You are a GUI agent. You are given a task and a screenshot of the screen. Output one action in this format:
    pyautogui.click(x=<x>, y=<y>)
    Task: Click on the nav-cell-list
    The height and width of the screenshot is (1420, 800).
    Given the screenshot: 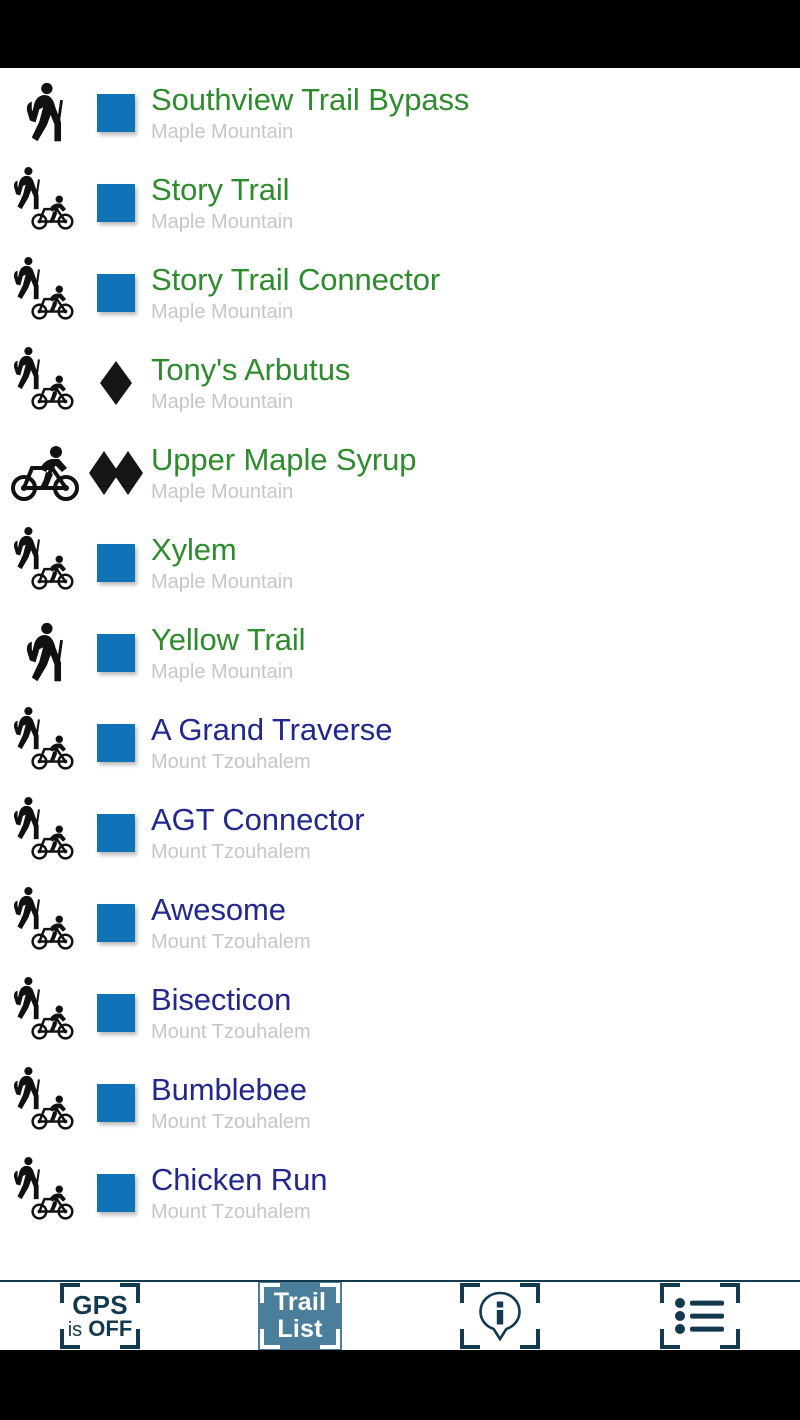 What is the action you would take?
    pyautogui.click(x=700, y=1316)
    